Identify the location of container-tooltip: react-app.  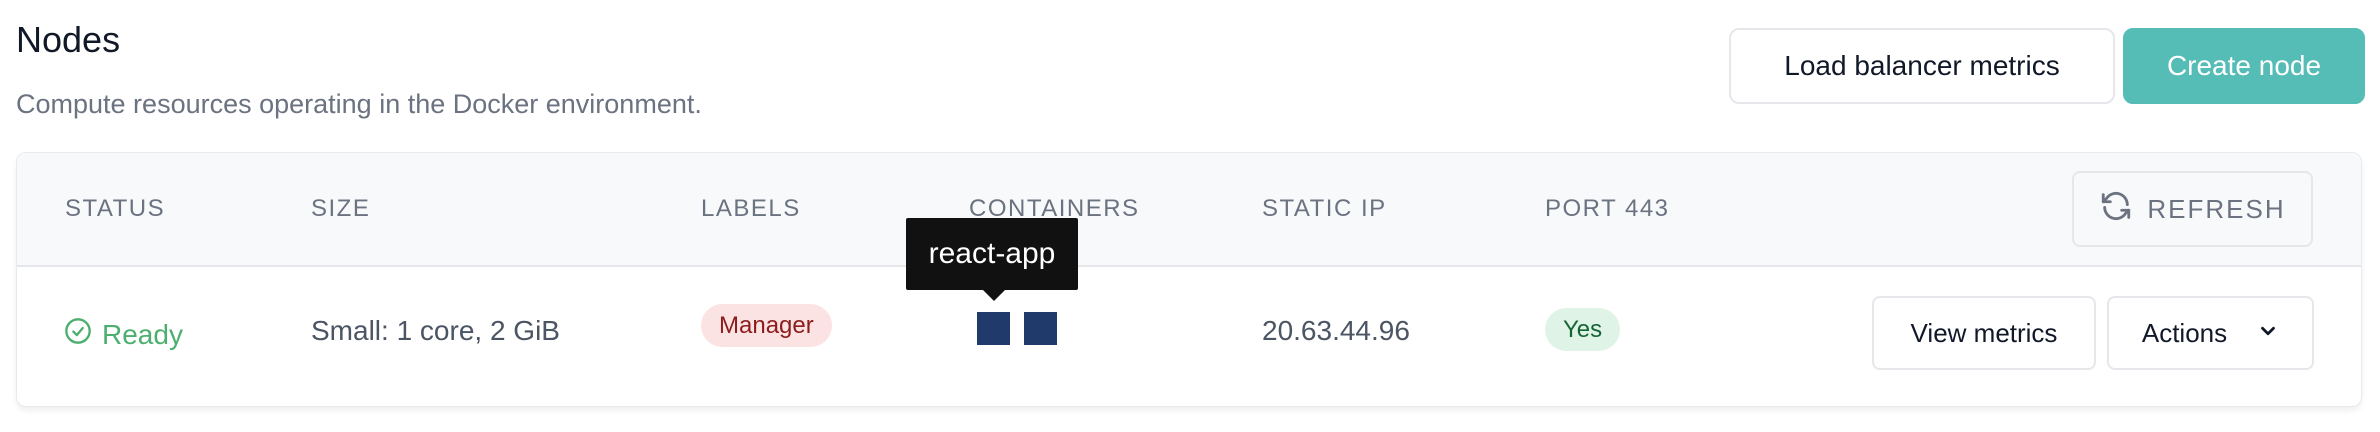
(992, 254).